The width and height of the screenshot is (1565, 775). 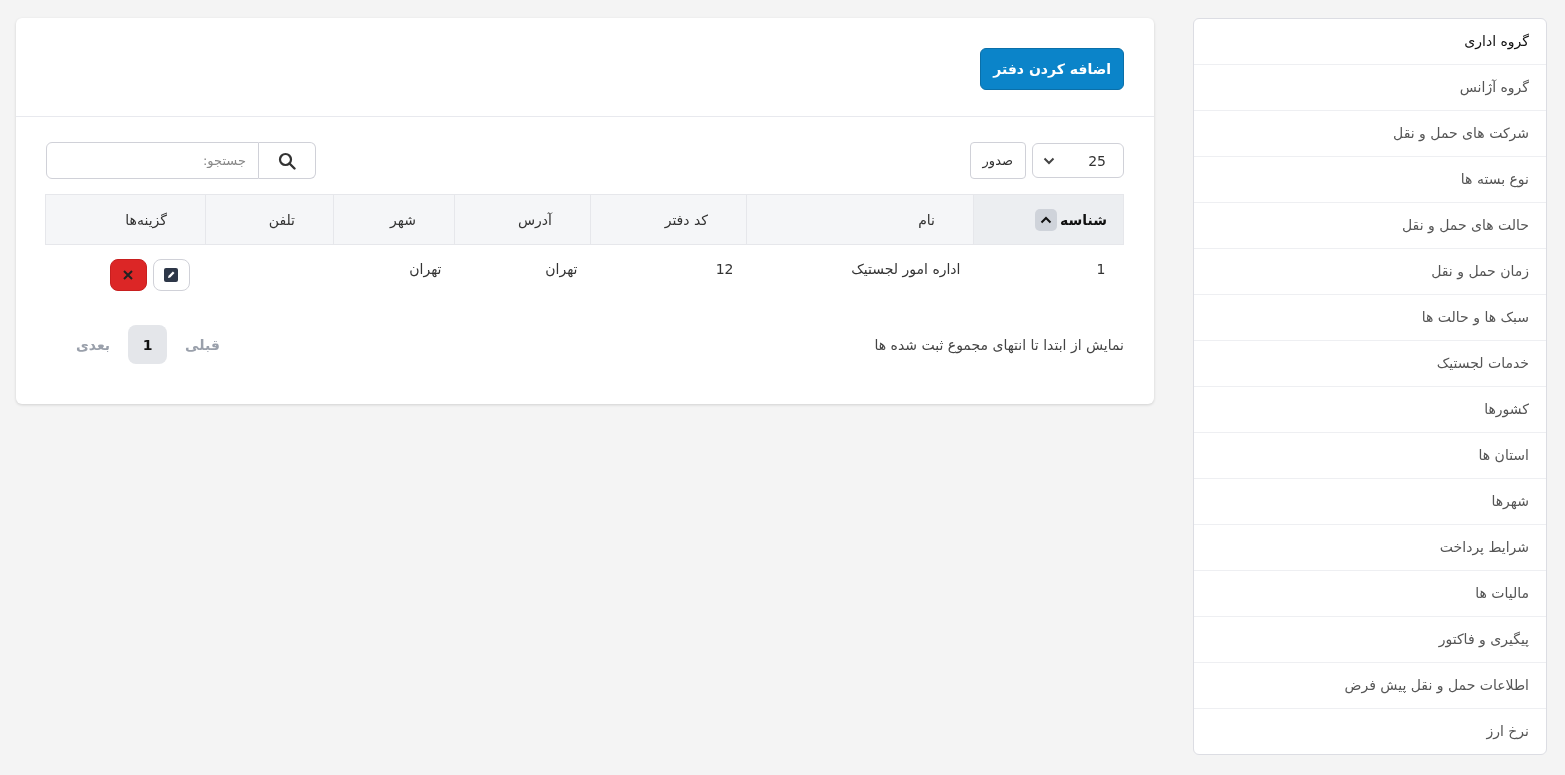 What do you see at coordinates (1370, 88) in the screenshot?
I see `sidebar-item: گروه آژانس` at bounding box center [1370, 88].